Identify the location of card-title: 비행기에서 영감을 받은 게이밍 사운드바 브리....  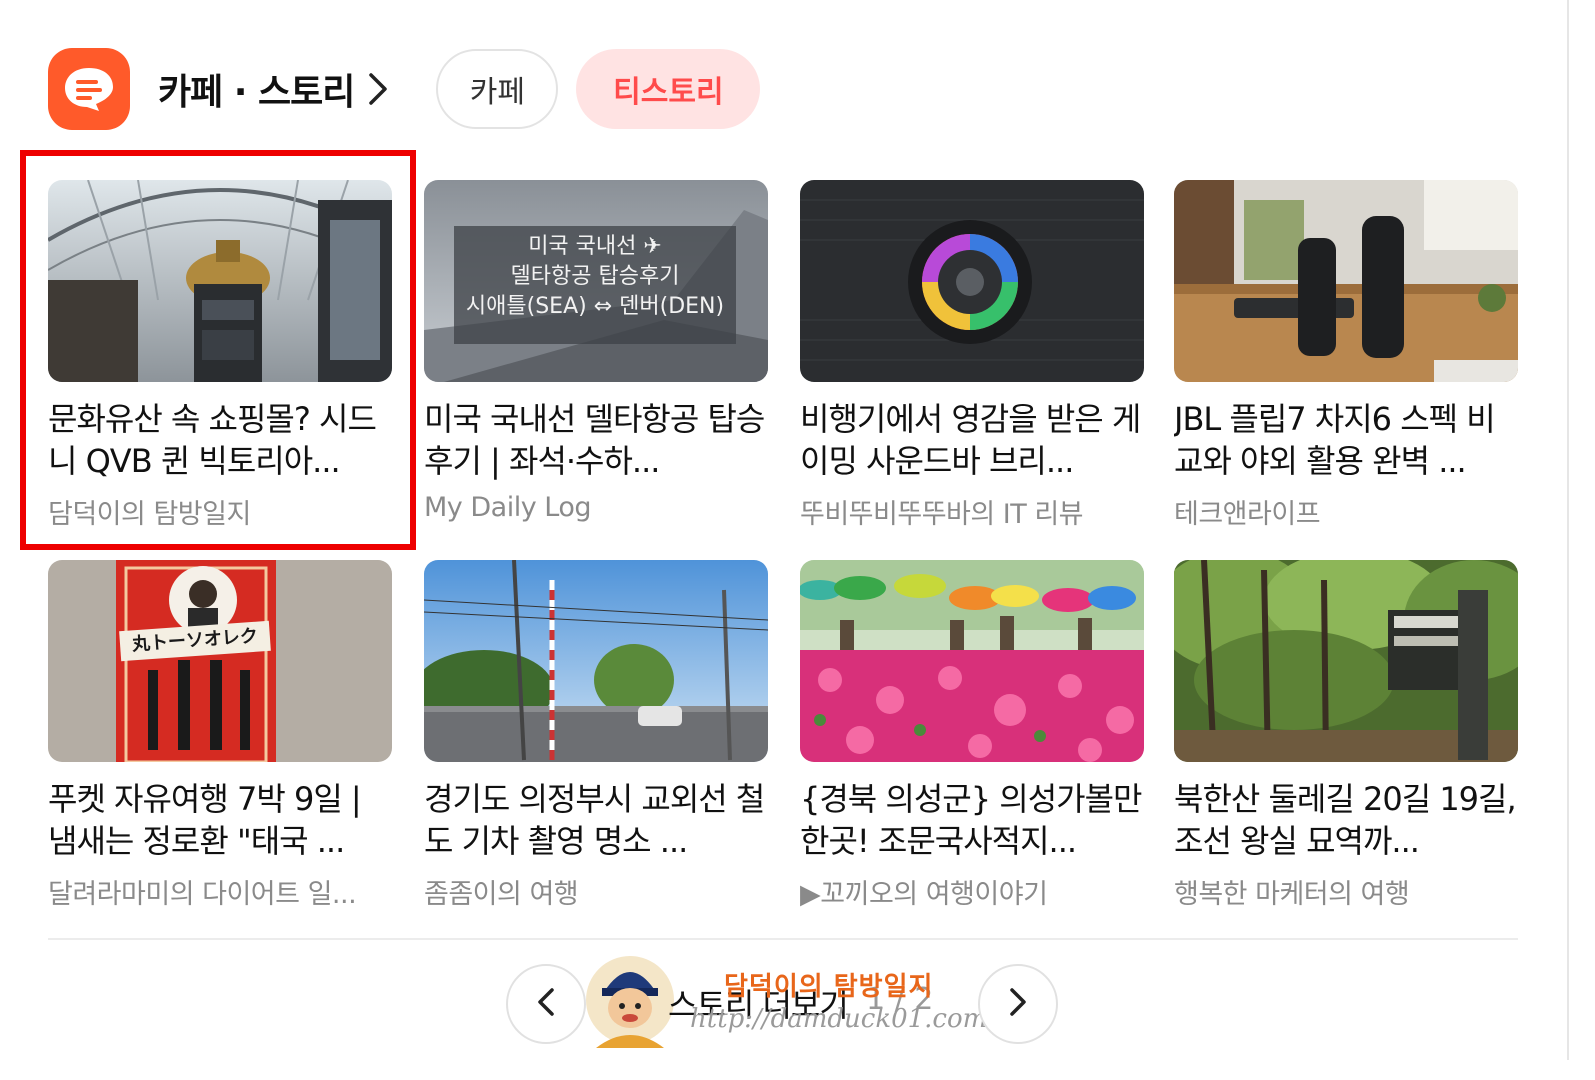
(972, 440).